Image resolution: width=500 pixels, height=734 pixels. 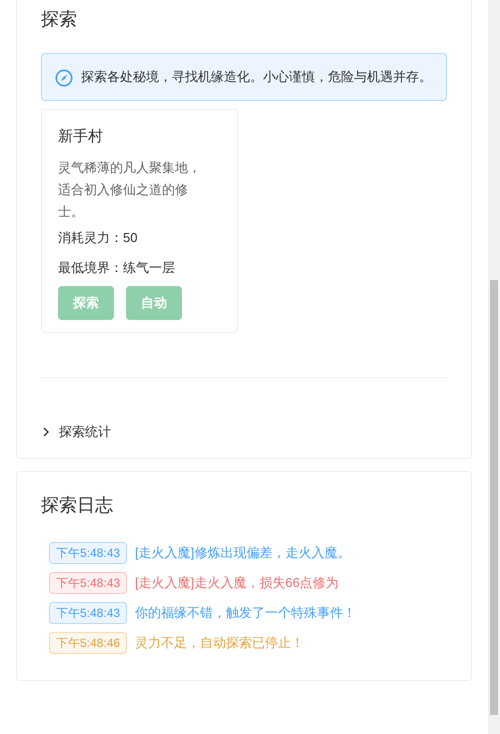 What do you see at coordinates (242, 553) in the screenshot?
I see `log-message: [走火入魔]修炼出现偏差，走火入魔。` at bounding box center [242, 553].